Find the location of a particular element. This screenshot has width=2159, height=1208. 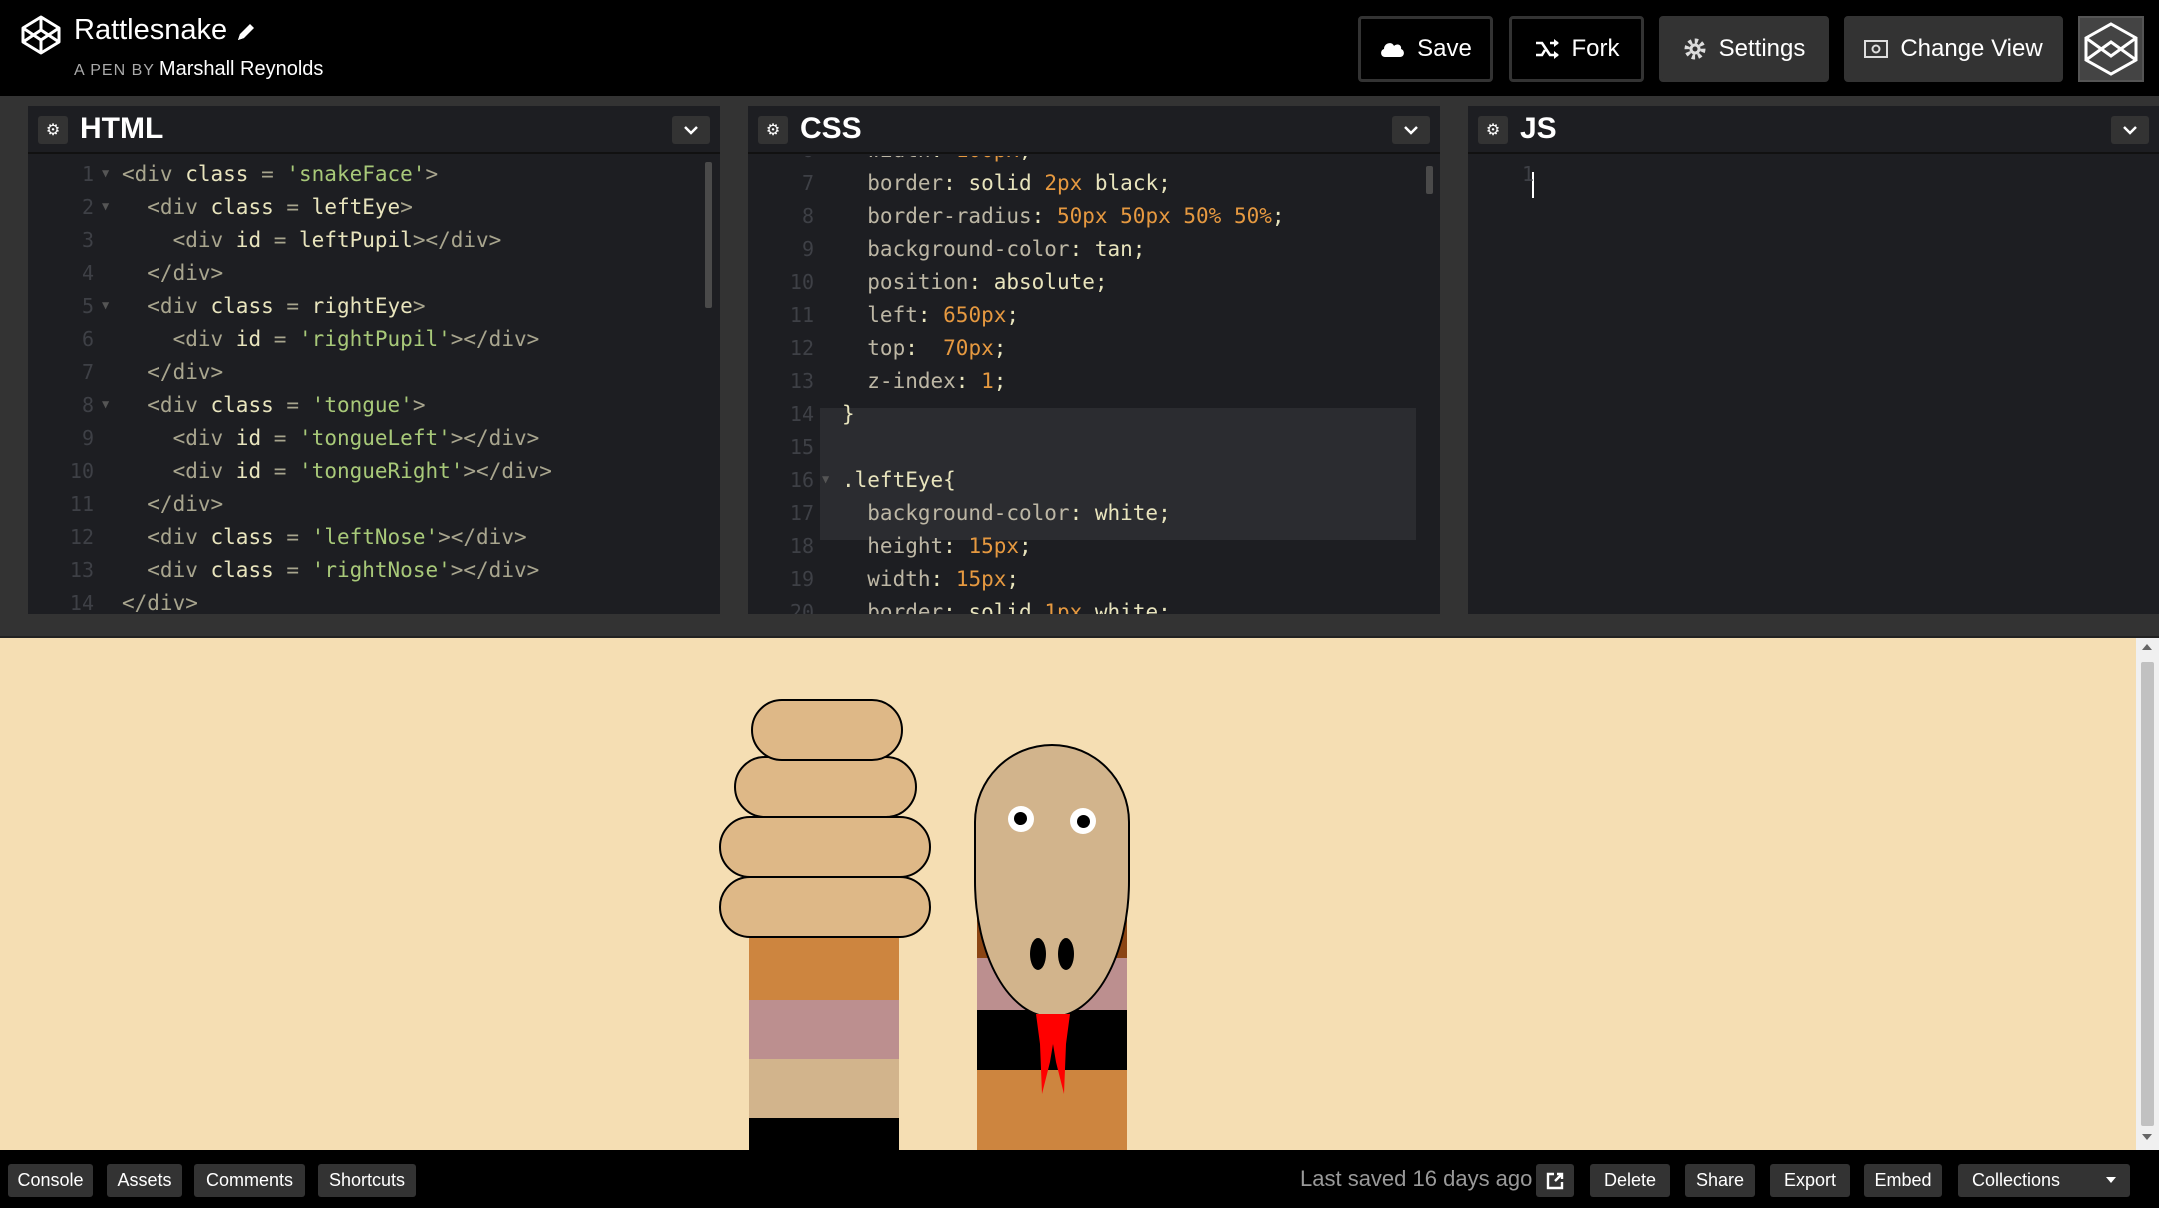

code-line: 8 ▼ <div class = 'tongue'> is located at coordinates (374, 409).